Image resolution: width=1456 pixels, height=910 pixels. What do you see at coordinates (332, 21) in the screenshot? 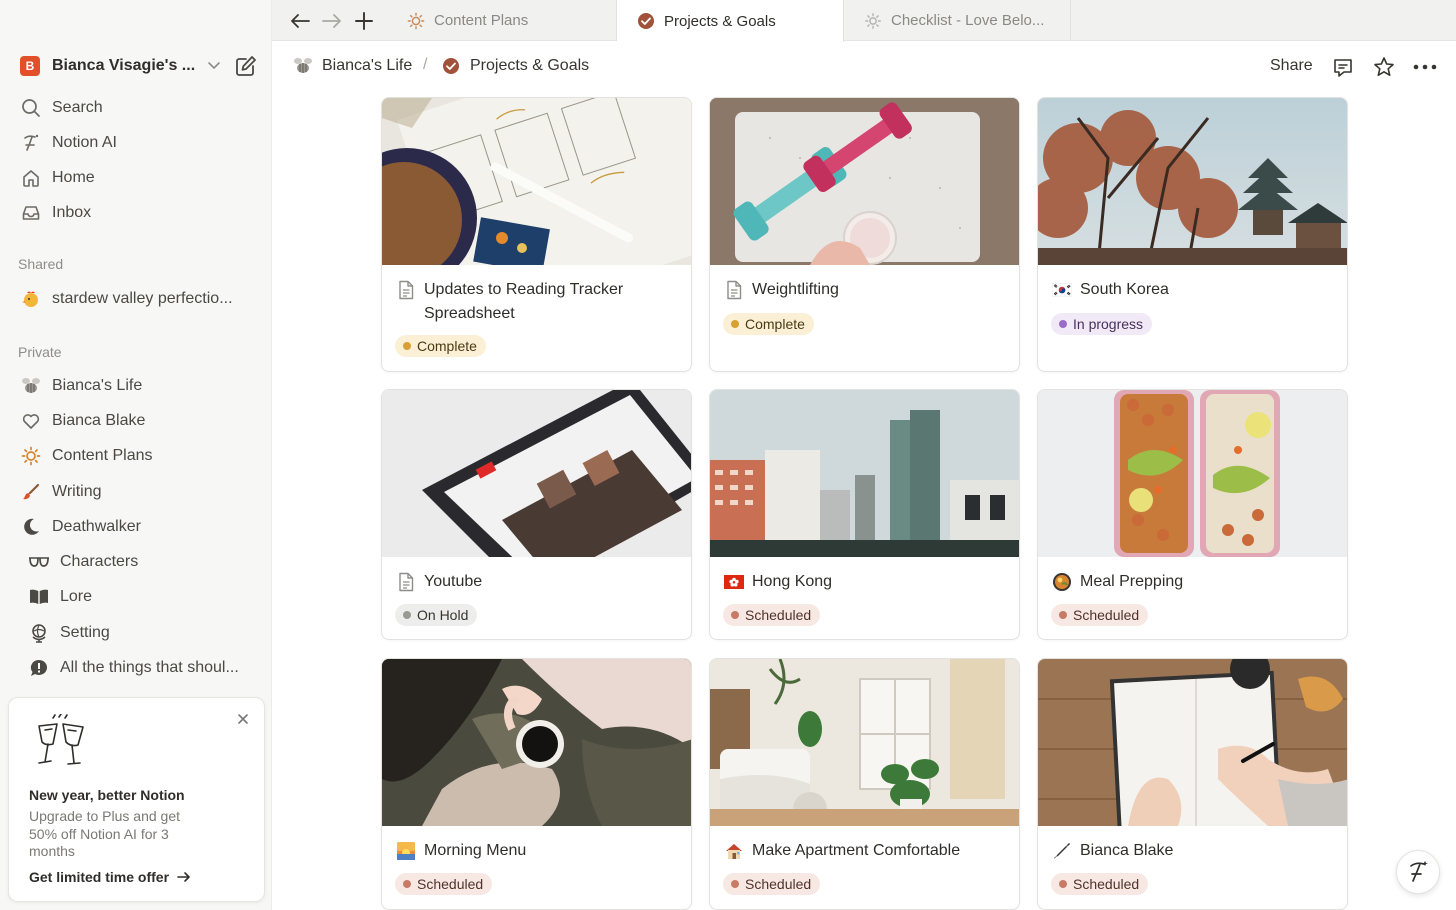
I see `forward-button` at bounding box center [332, 21].